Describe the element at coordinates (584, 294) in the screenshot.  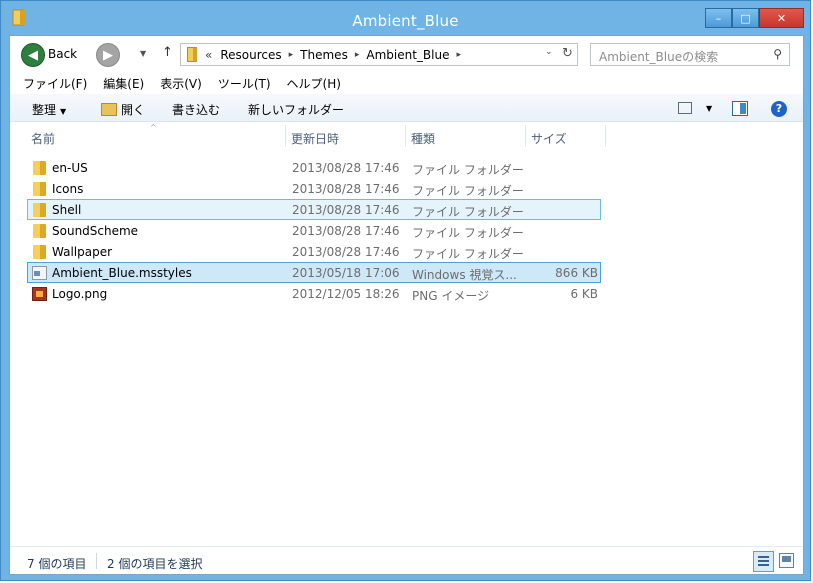
I see `file-size: 6 KB` at that location.